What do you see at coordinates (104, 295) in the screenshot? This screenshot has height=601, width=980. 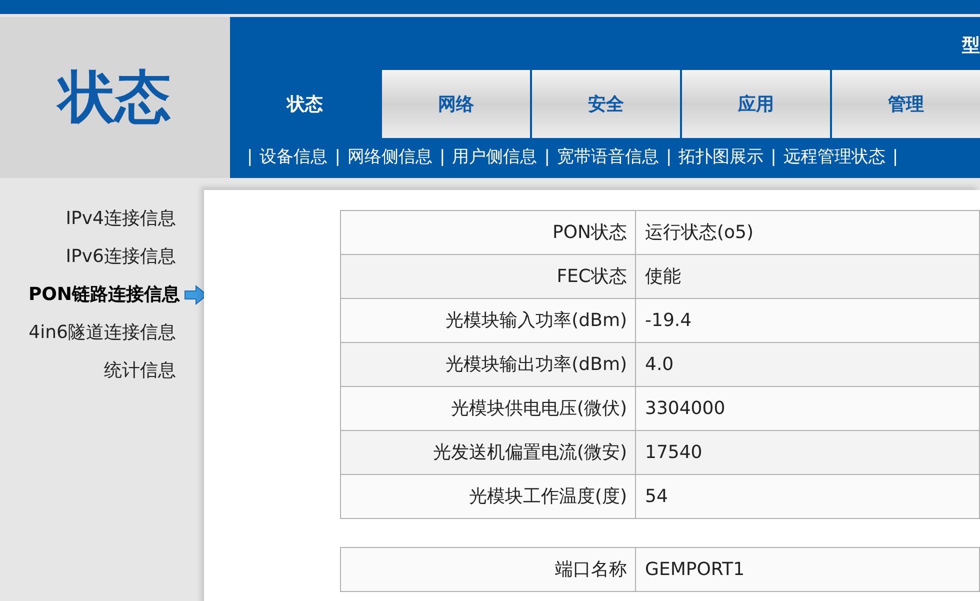 I see `sidebar-link: PON链路连接信息` at bounding box center [104, 295].